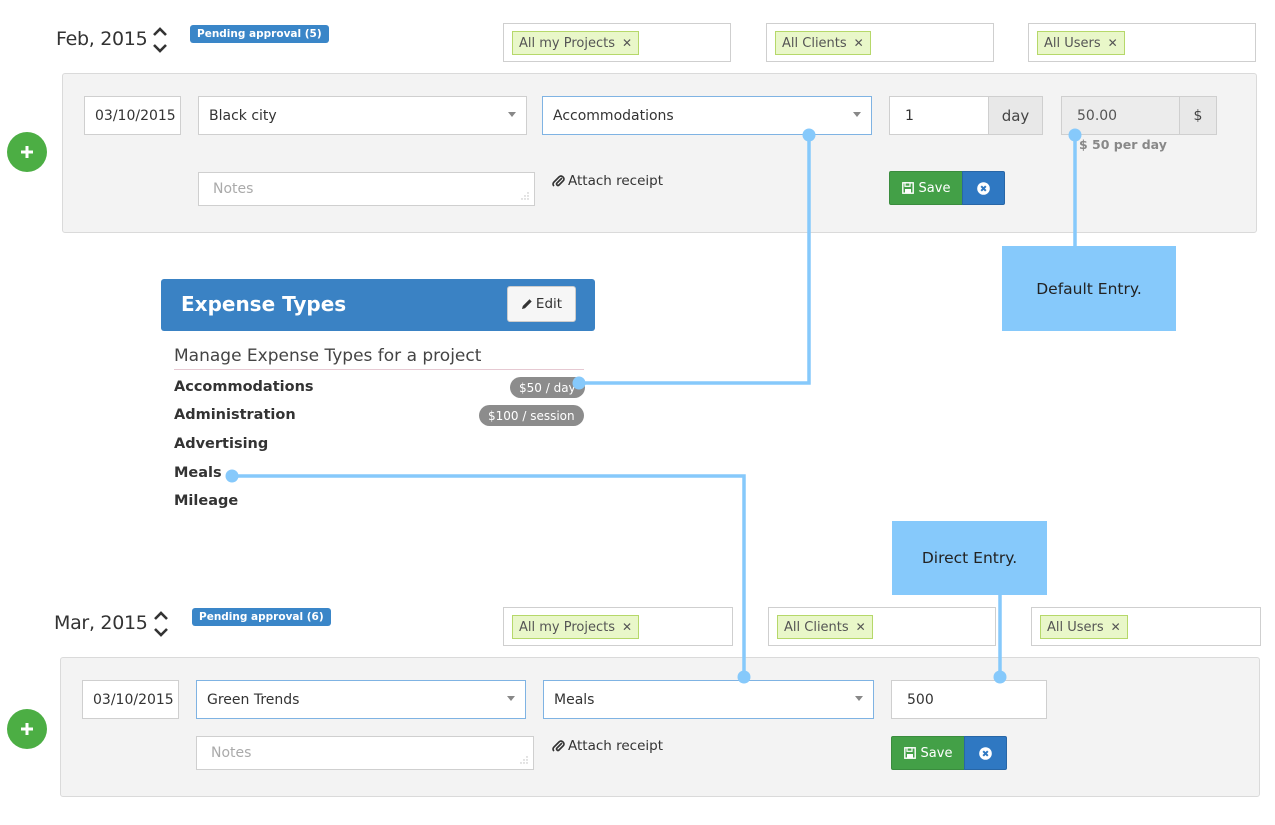 This screenshot has height=825, width=1275. What do you see at coordinates (613, 115) in the screenshot?
I see `expense-type-value: Accommodations` at bounding box center [613, 115].